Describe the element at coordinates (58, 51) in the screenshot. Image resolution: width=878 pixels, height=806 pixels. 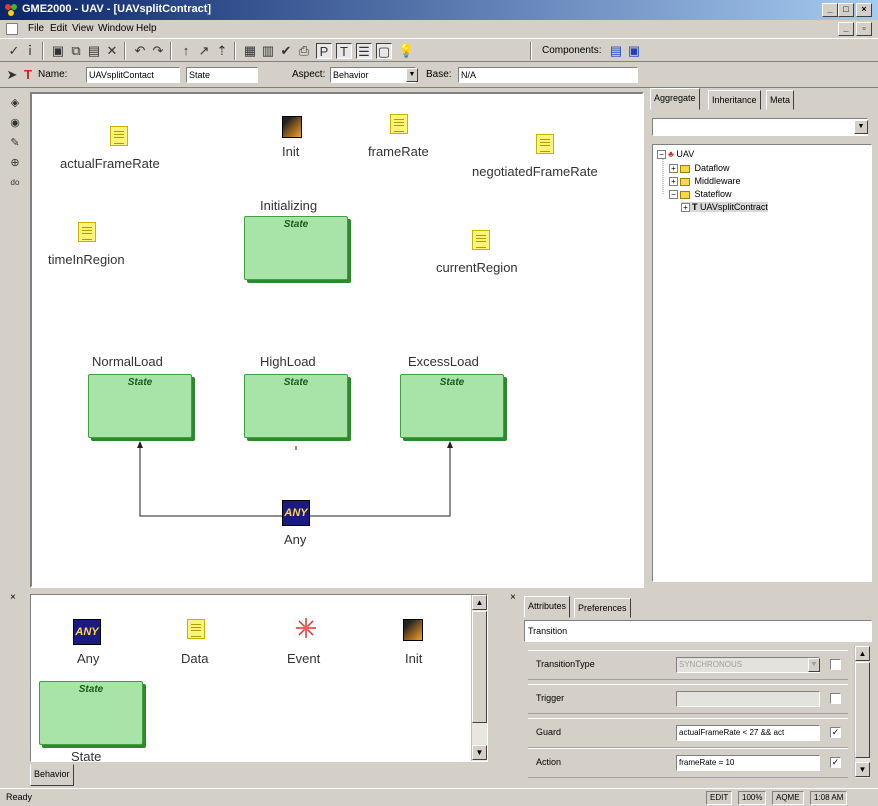
I see `save-icon: ▣` at that location.